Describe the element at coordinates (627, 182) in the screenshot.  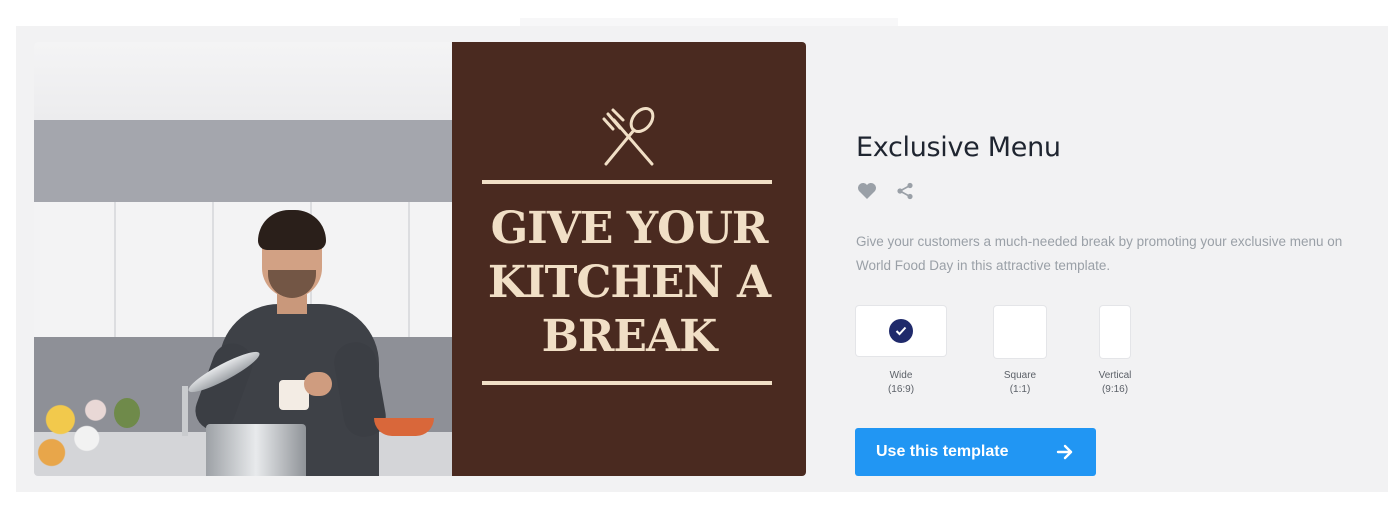
I see `divider-top` at that location.